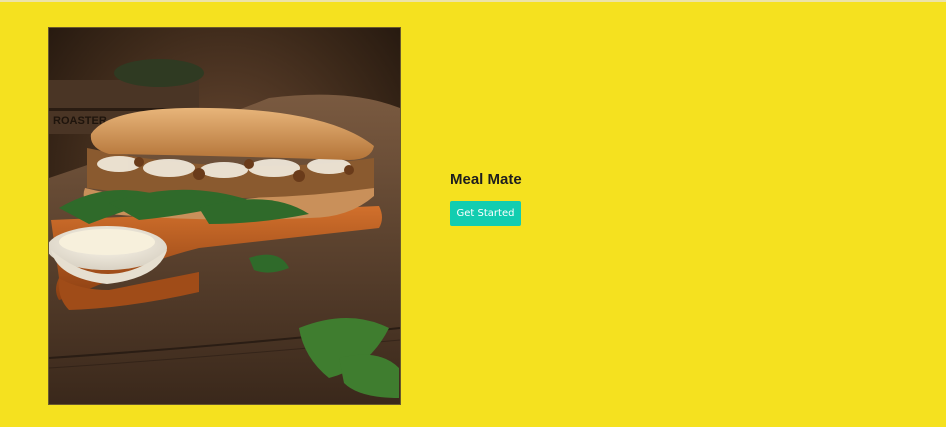 The height and width of the screenshot is (427, 946). Describe the element at coordinates (485, 213) in the screenshot. I see `get-started-button: Get Started` at that location.